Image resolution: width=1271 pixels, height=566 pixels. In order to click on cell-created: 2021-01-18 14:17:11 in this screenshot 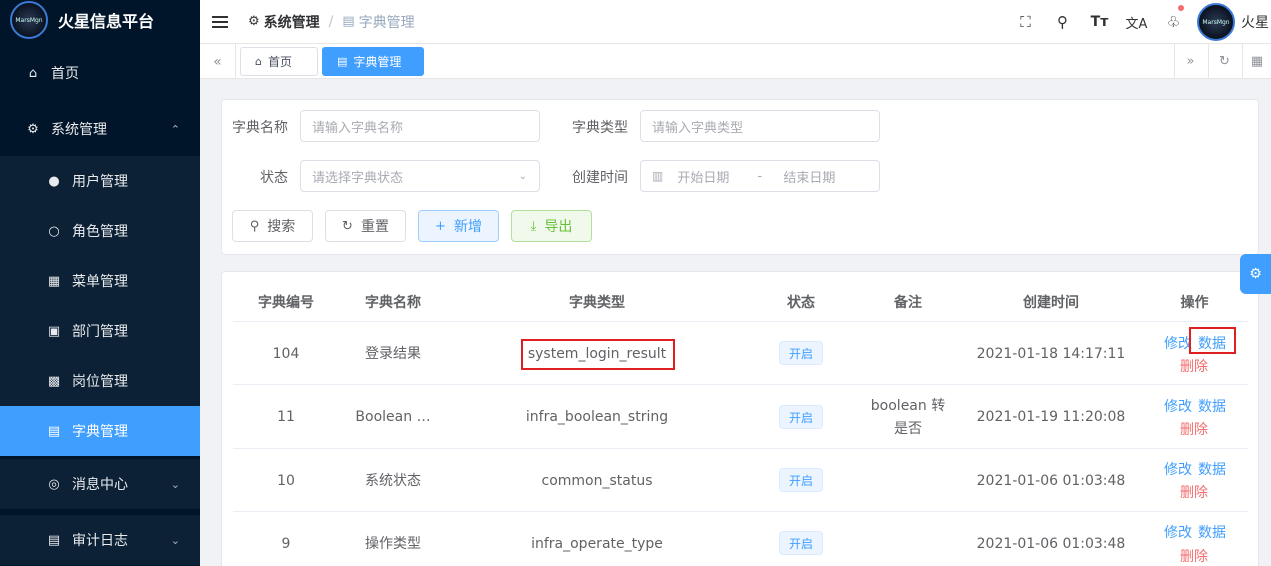, I will do `click(1051, 354)`.